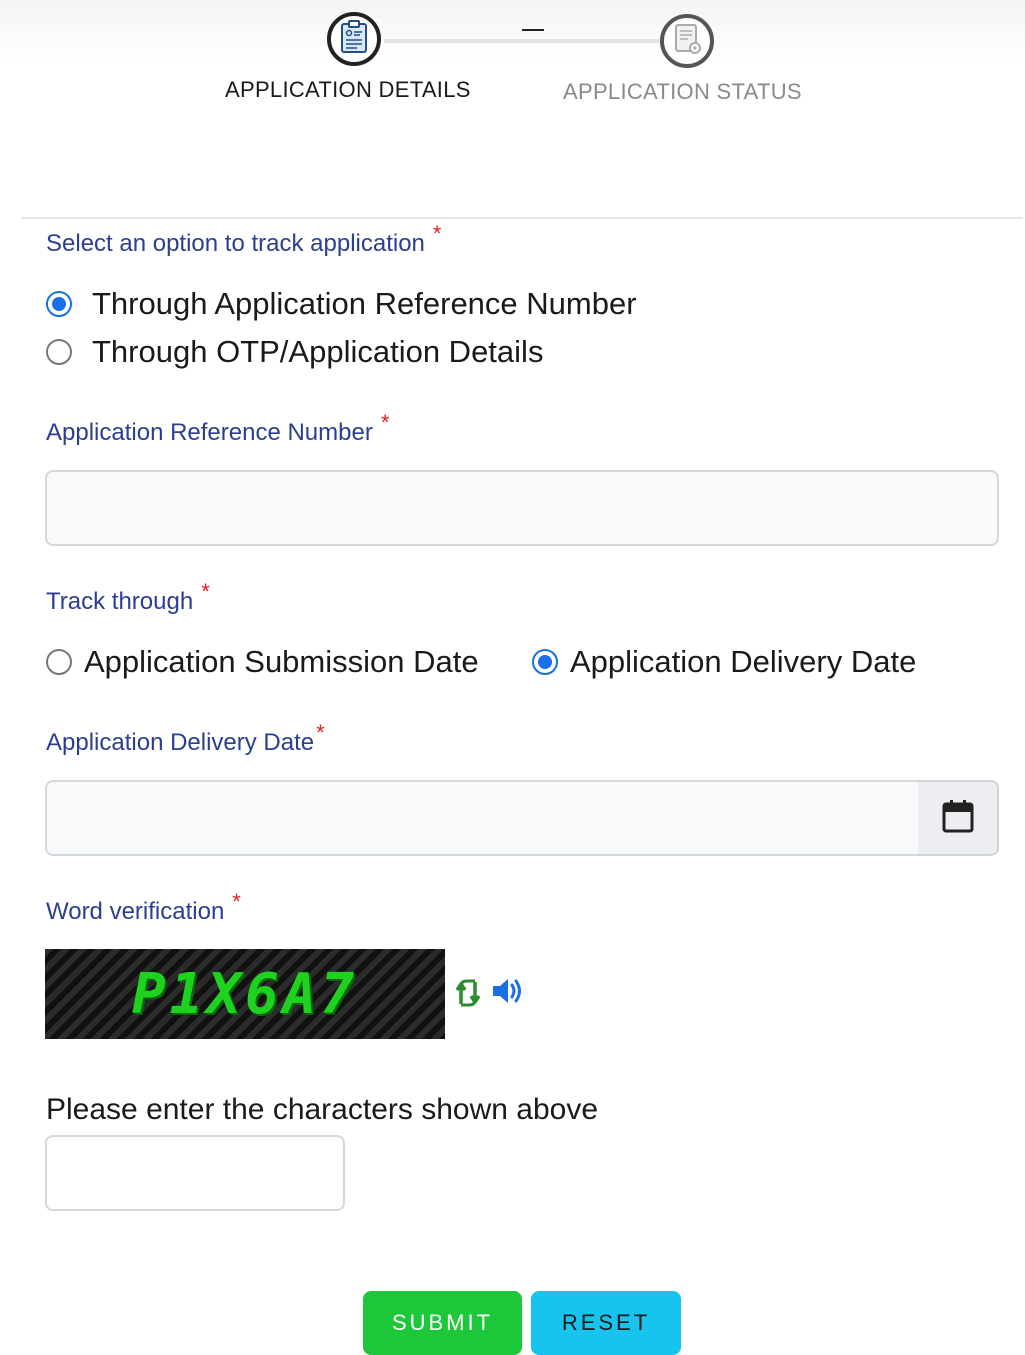 The height and width of the screenshot is (1355, 1025). What do you see at coordinates (682, 91) in the screenshot?
I see `step-label-application-status: APPLICATION STATUS` at bounding box center [682, 91].